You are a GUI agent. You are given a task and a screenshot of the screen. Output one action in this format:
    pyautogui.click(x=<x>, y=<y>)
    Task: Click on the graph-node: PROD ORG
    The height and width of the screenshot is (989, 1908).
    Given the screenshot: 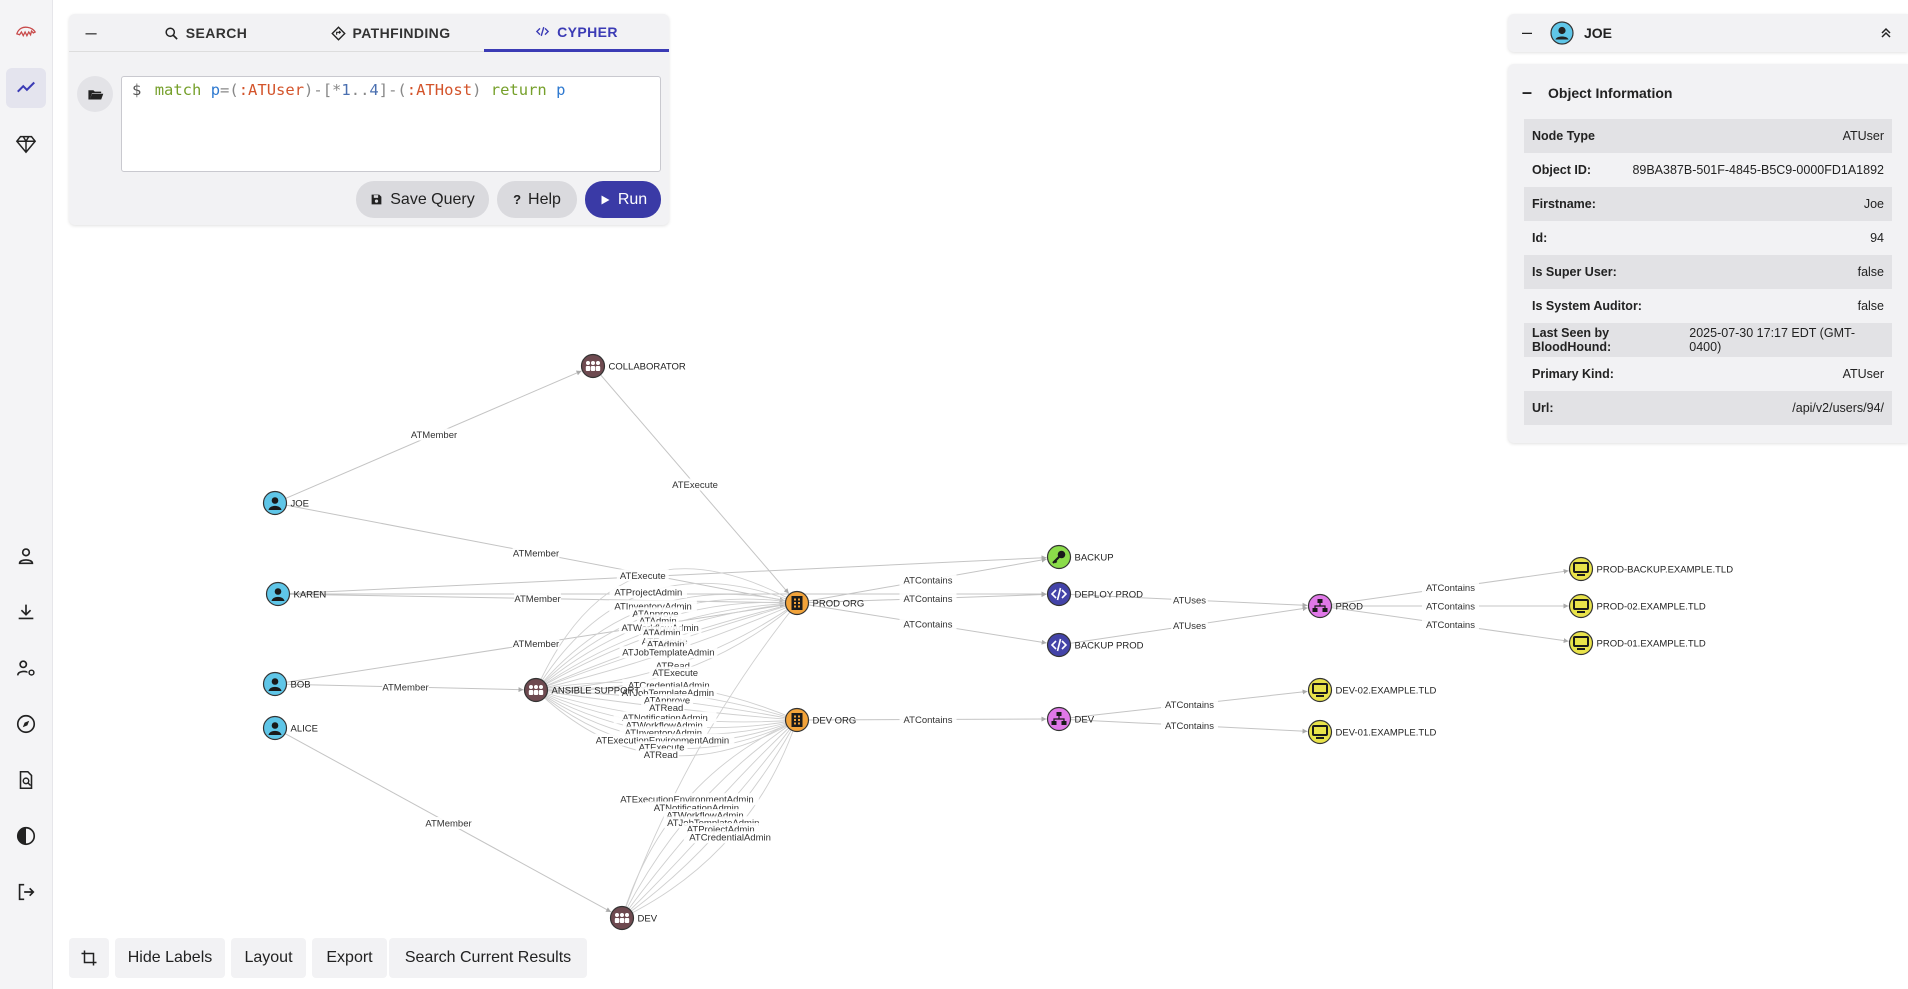 What is the action you would take?
    pyautogui.click(x=824, y=603)
    